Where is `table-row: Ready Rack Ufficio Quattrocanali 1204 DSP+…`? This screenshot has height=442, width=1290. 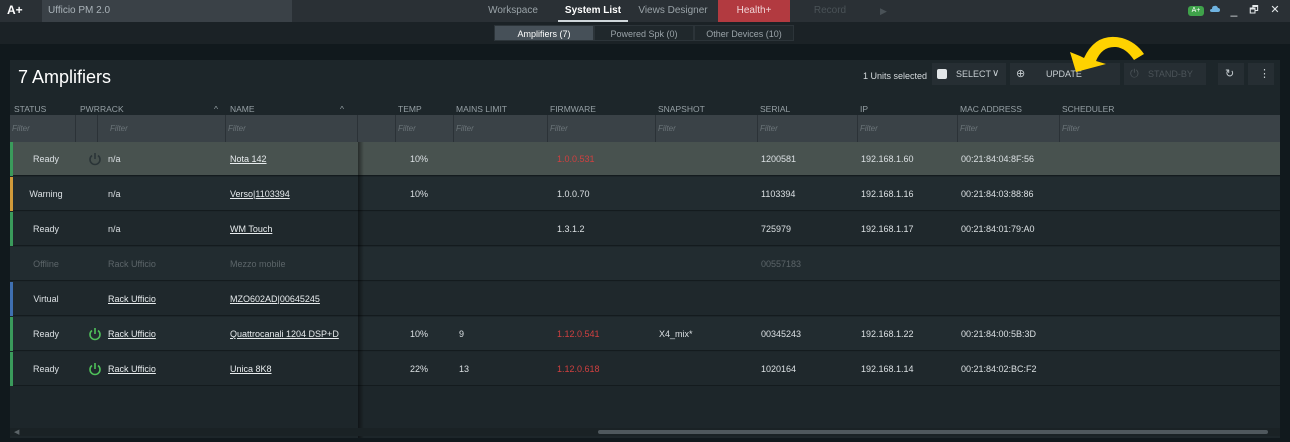 table-row: Ready Rack Ufficio Quattrocanali 1204 DSP+… is located at coordinates (645, 334).